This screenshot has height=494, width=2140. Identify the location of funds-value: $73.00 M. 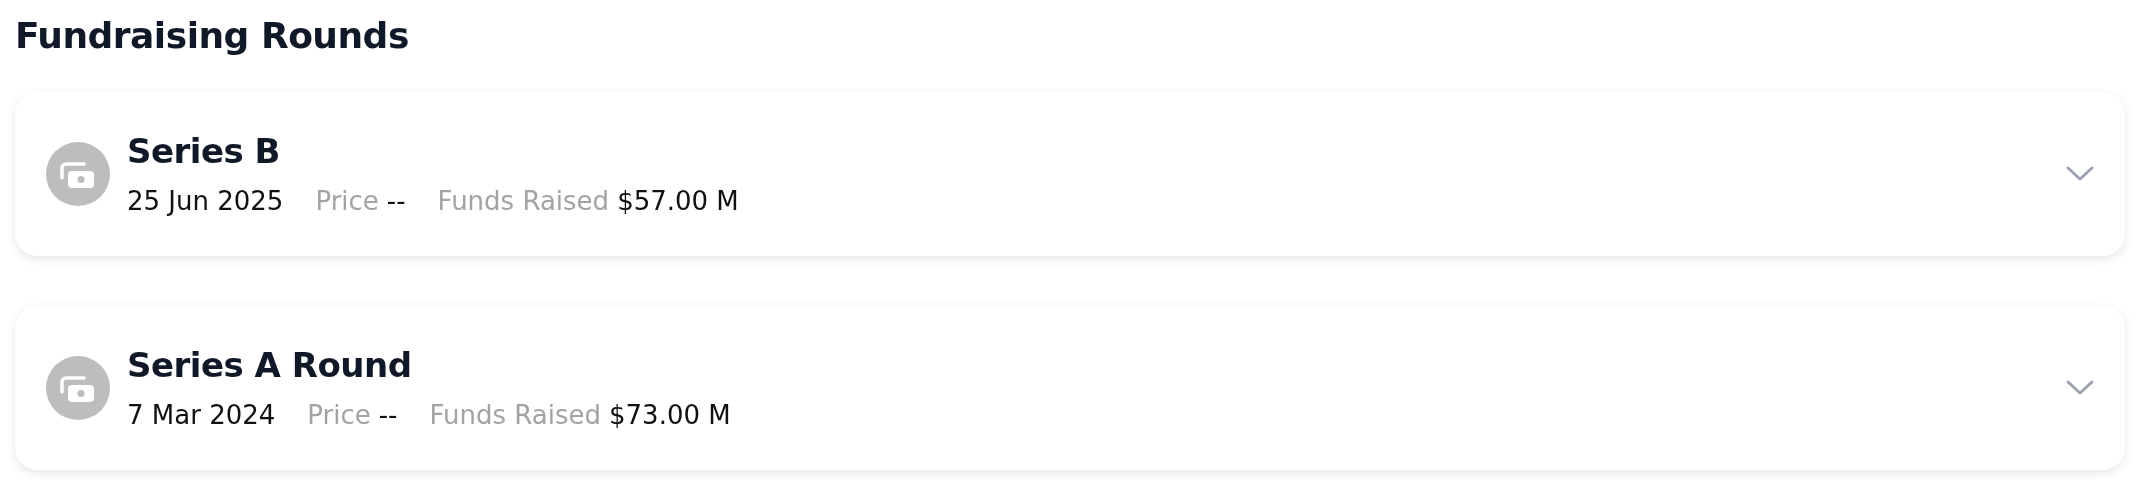
(670, 415).